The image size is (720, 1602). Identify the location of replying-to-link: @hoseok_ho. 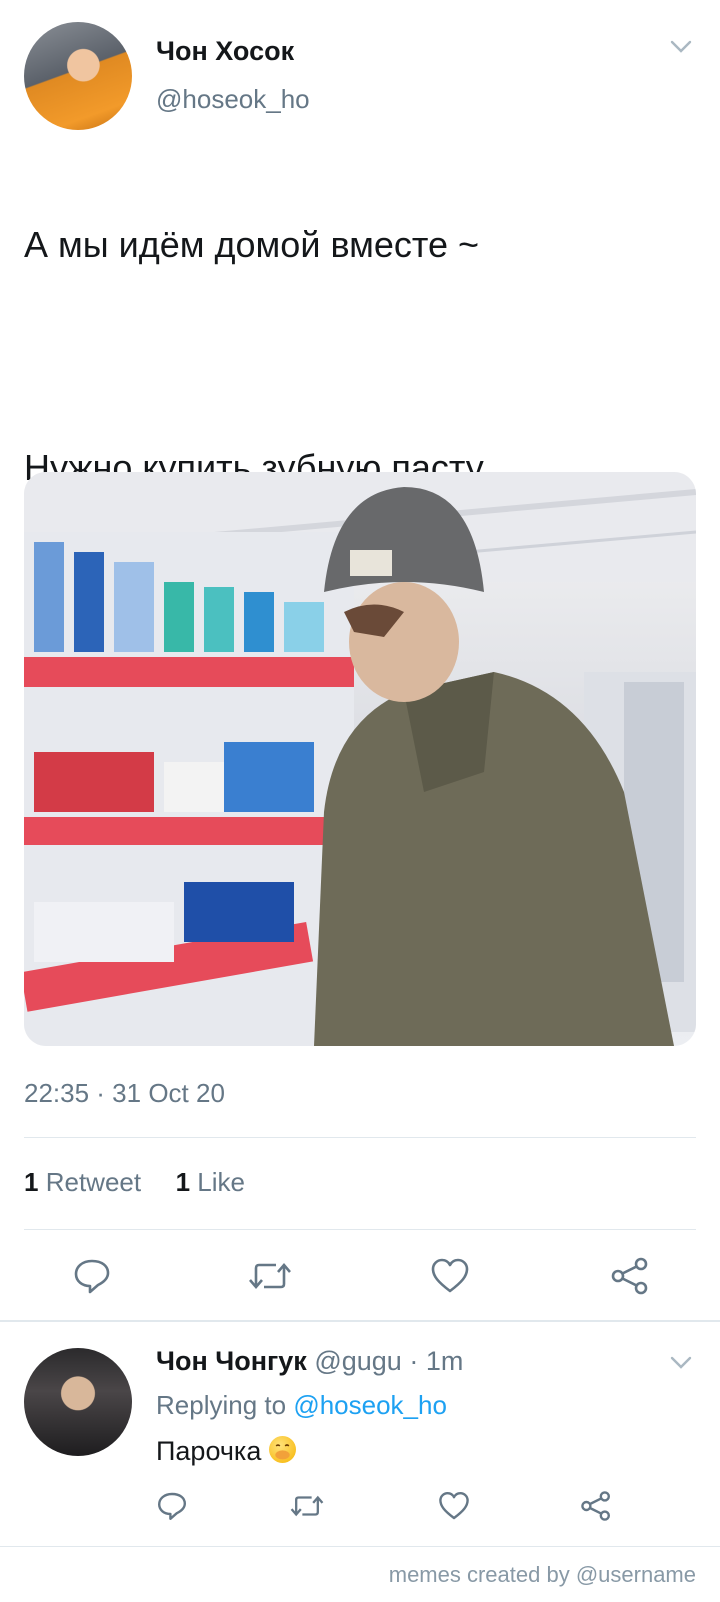
(370, 1405).